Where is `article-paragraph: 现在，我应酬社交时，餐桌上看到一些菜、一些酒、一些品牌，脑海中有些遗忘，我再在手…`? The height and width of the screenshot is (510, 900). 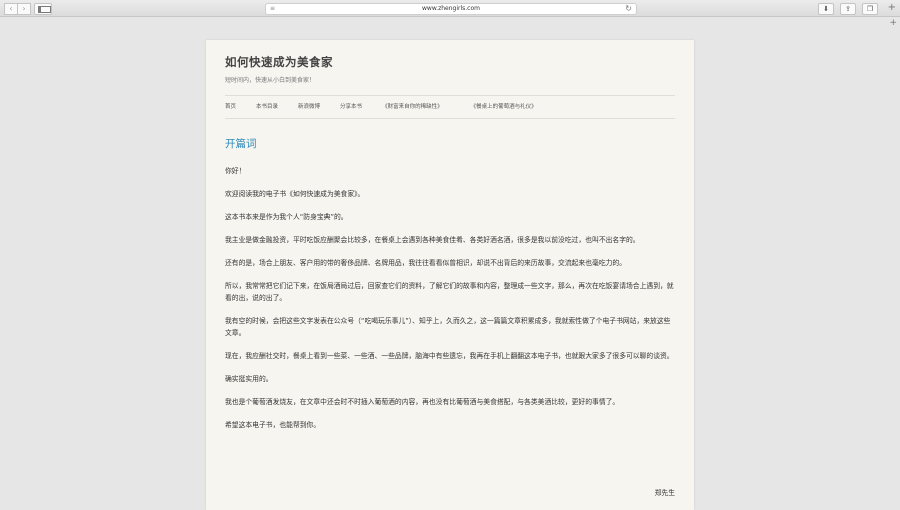 article-paragraph: 现在，我应酬社交时，餐桌上看到一些菜、一些酒、一些品牌，脑海中有些遗忘，我再在手… is located at coordinates (449, 356).